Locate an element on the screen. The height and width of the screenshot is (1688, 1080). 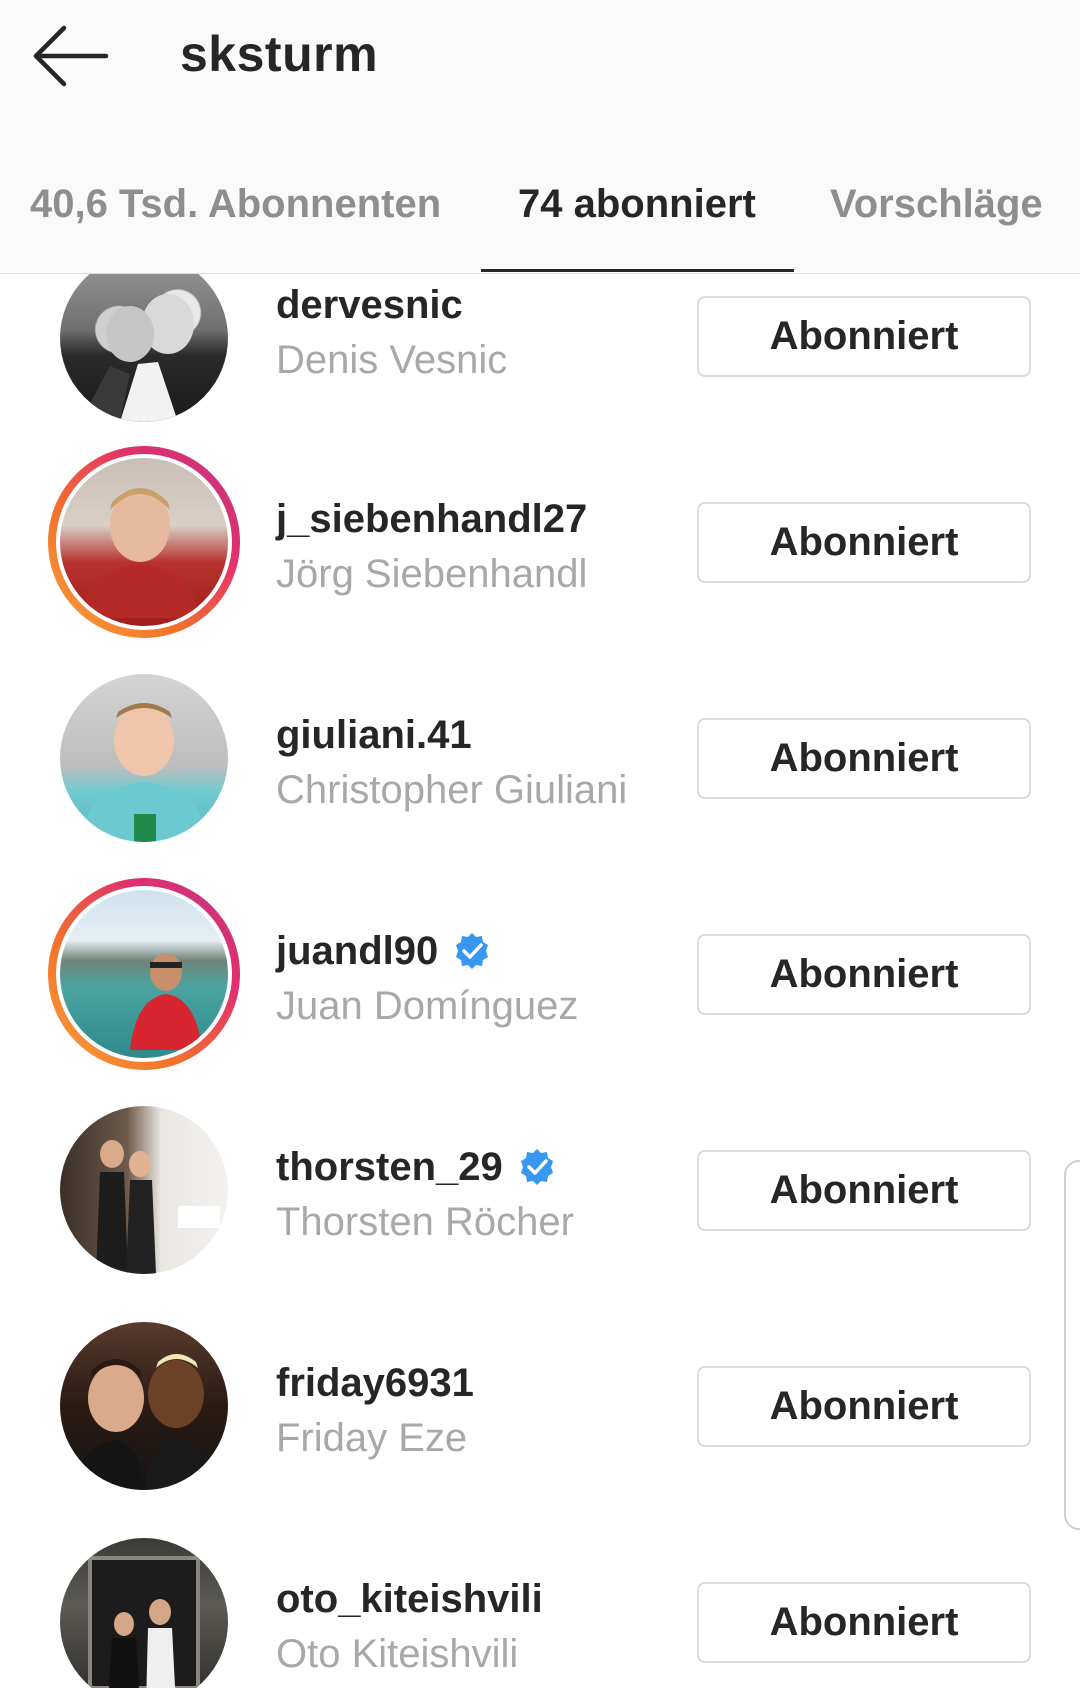
full-name: Jörg Siebenhandl is located at coordinates (432, 574).